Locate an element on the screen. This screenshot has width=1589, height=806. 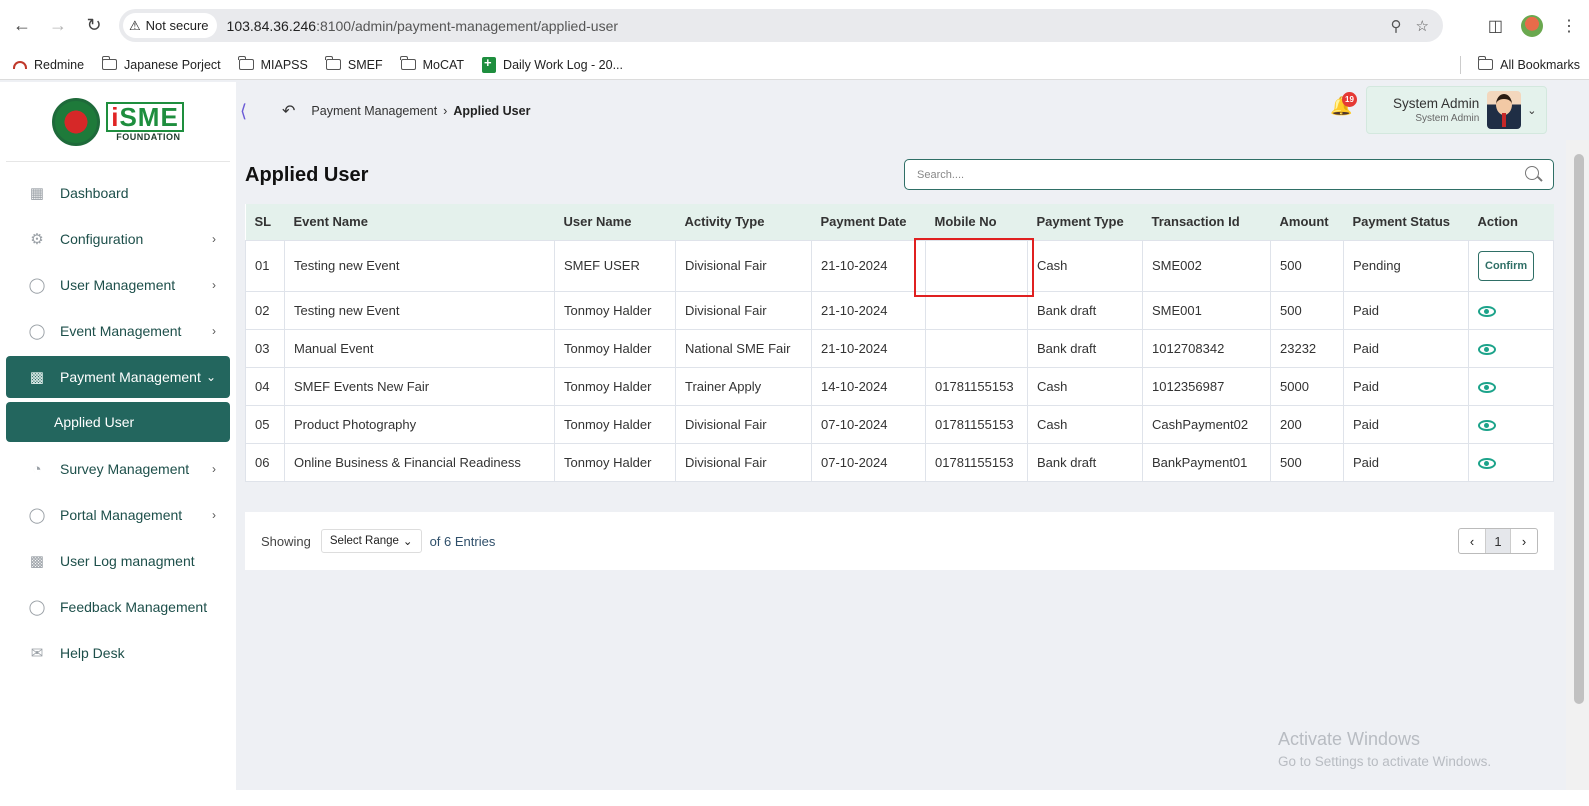
bookmark-japanese-porject: Japanese Porject is located at coordinates (161, 65).